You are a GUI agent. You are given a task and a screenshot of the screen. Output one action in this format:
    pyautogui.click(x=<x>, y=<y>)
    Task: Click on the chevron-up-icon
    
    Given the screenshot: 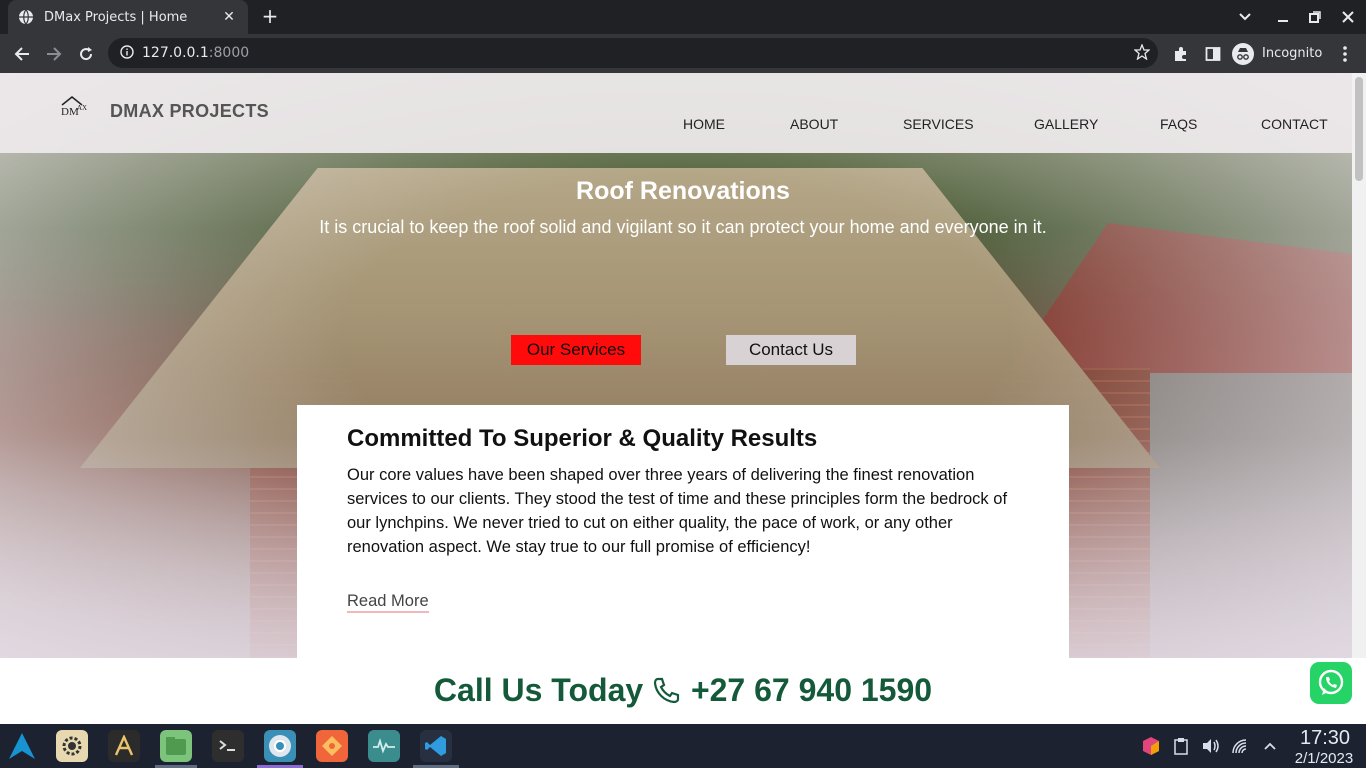 What is the action you would take?
    pyautogui.click(x=1270, y=746)
    